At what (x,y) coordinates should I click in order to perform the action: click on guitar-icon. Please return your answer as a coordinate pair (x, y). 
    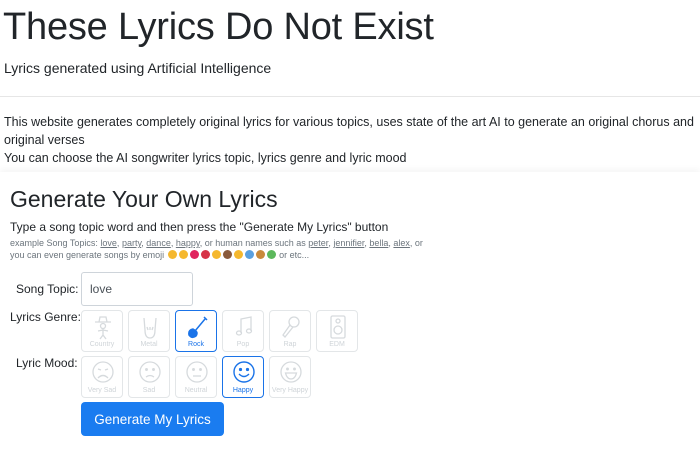
    Looking at the image, I should click on (198, 327).